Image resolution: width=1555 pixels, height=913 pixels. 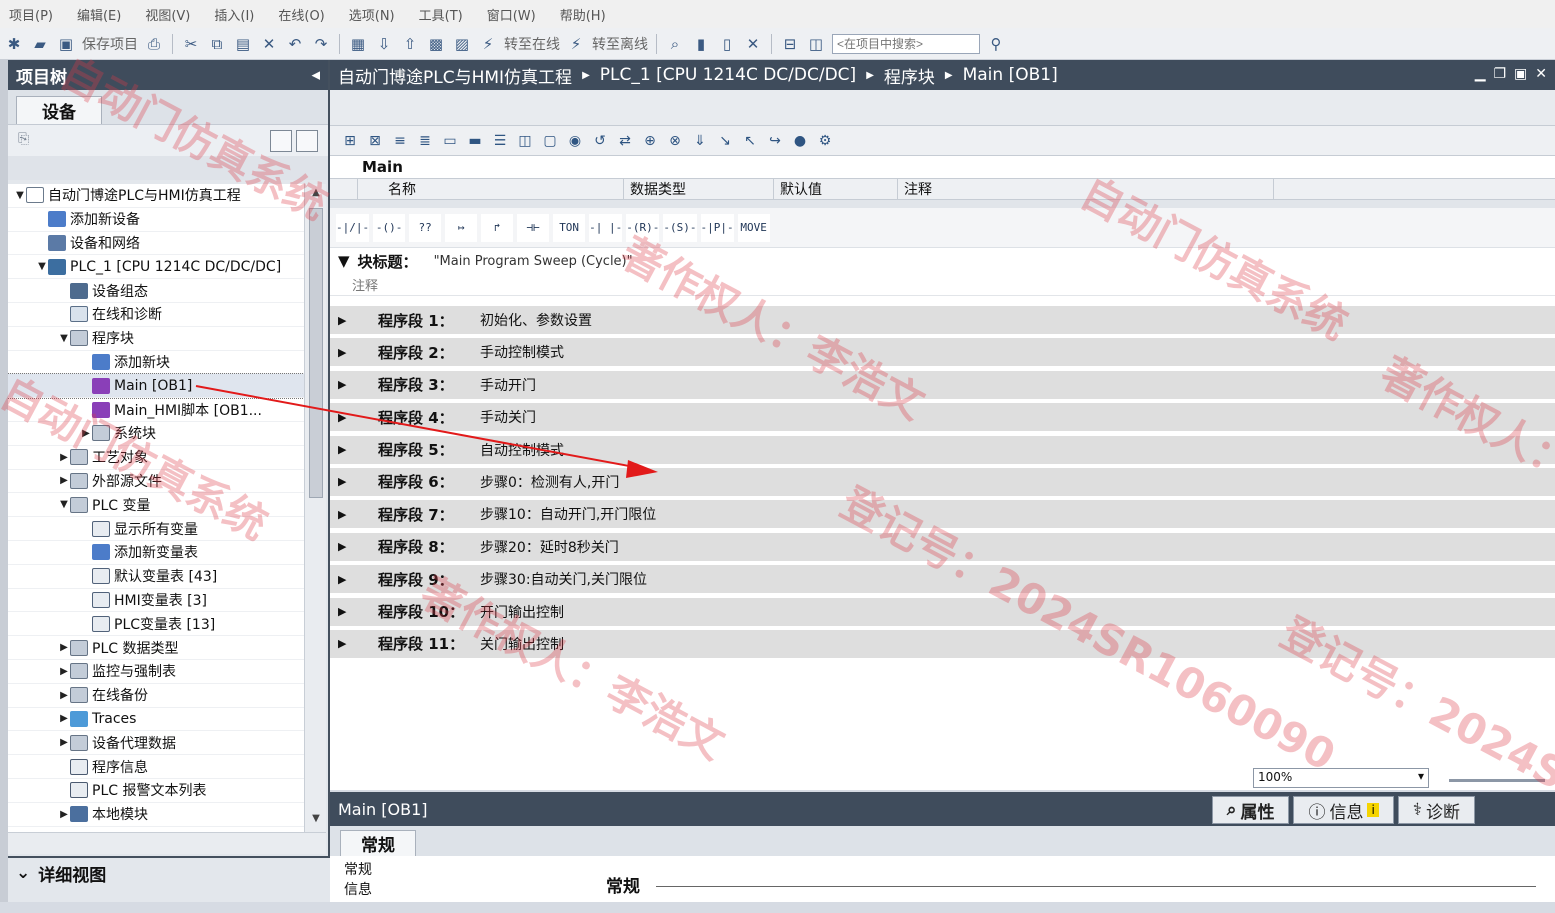 I want to click on tree-item: ▶ 本地模块, so click(x=156, y=815).